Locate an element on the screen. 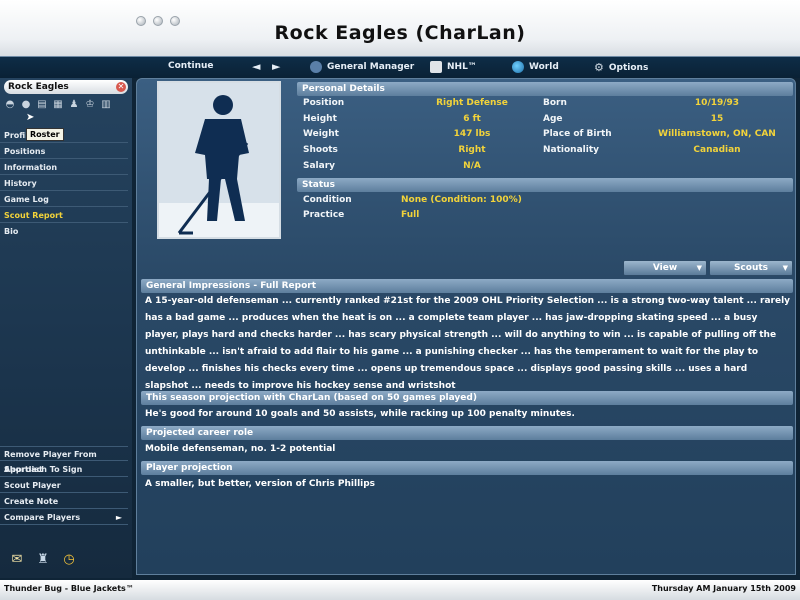 The width and height of the screenshot is (800, 600). sidebar-team-name: Rock Eagles is located at coordinates (38, 87).